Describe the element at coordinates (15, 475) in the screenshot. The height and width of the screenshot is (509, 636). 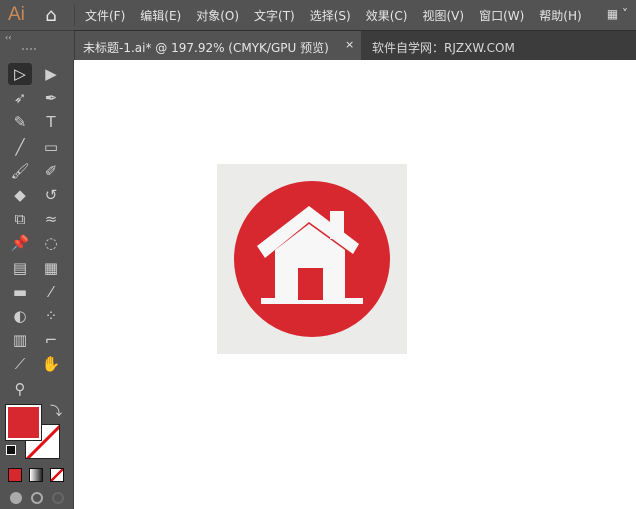
I see `color-mode-button` at that location.